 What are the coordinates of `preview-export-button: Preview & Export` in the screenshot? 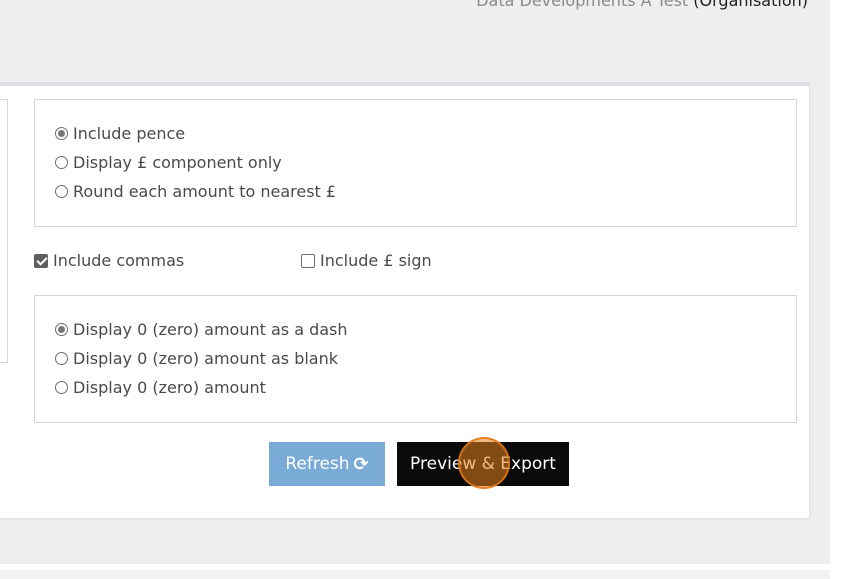 It's located at (483, 464).